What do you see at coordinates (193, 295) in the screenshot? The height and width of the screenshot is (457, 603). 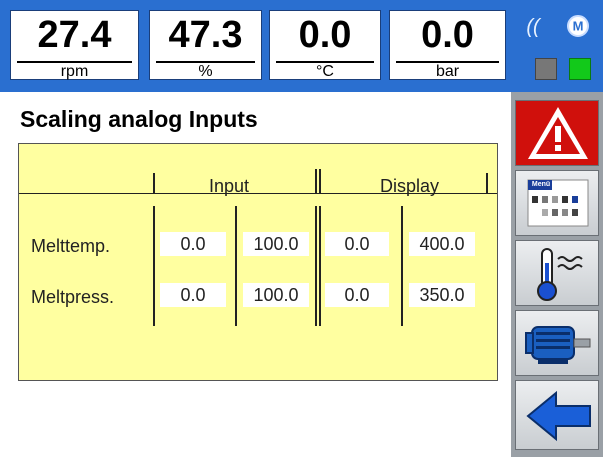 I see `meltpress-input-min-field: 0.0` at bounding box center [193, 295].